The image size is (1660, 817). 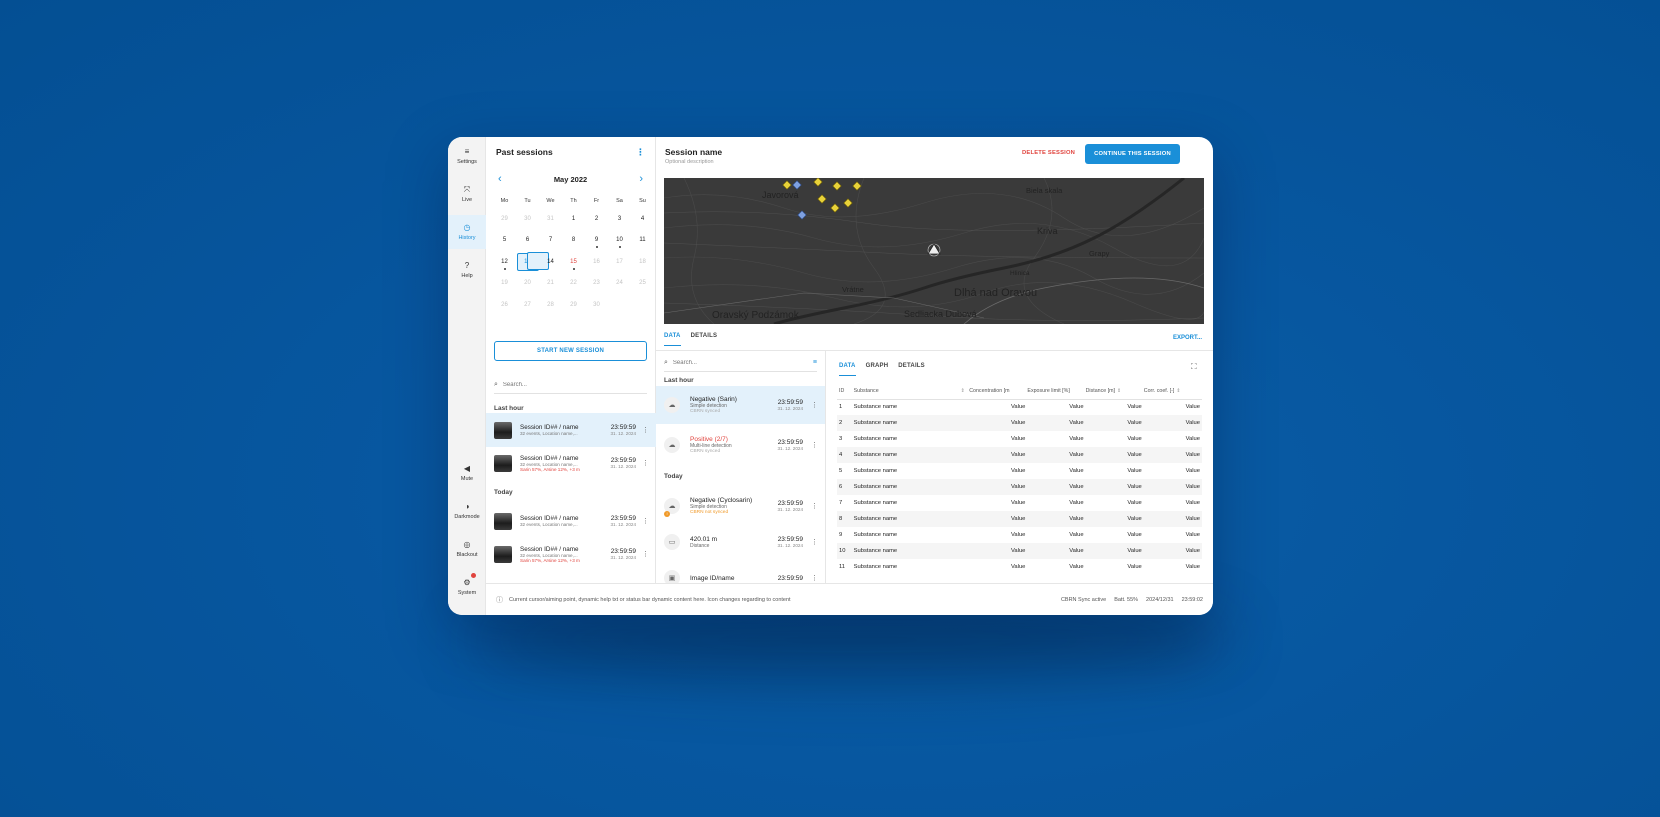 I want to click on table-row: 5 Substance name Value Value Value Value, so click(x=1019, y=471).